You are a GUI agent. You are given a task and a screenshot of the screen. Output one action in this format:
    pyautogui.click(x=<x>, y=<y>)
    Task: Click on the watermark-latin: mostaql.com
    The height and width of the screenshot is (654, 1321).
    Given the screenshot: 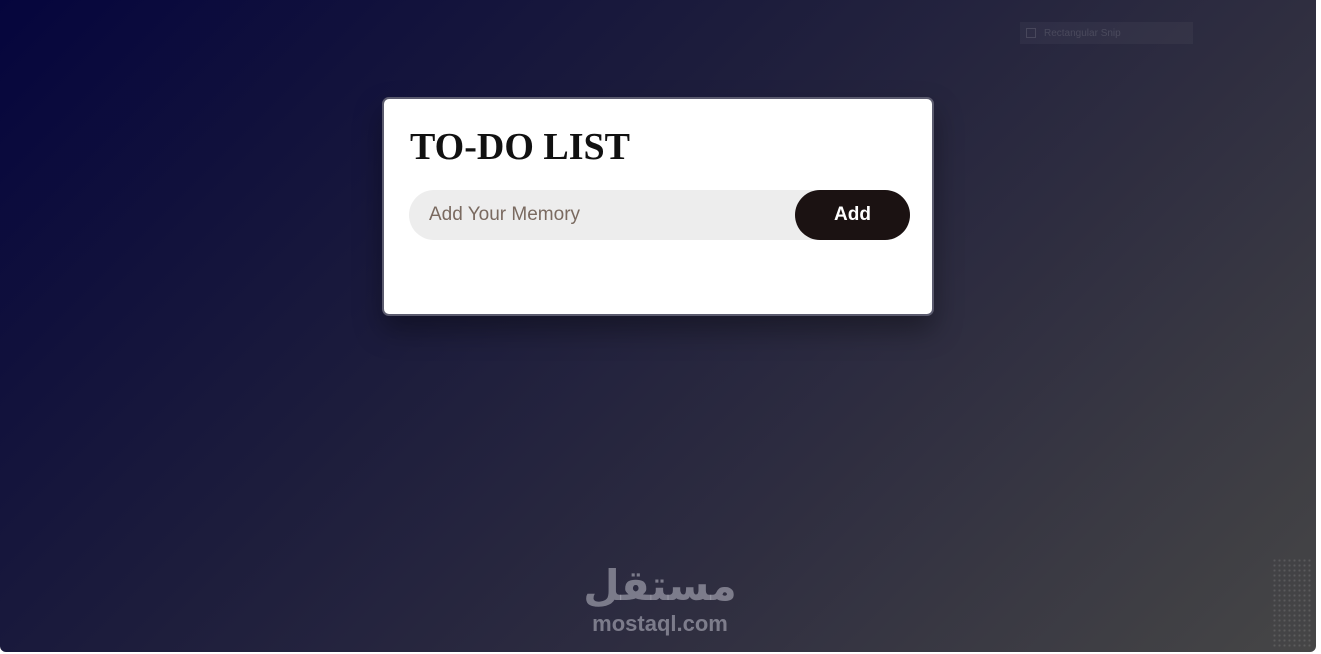 What is the action you would take?
    pyautogui.click(x=660, y=623)
    